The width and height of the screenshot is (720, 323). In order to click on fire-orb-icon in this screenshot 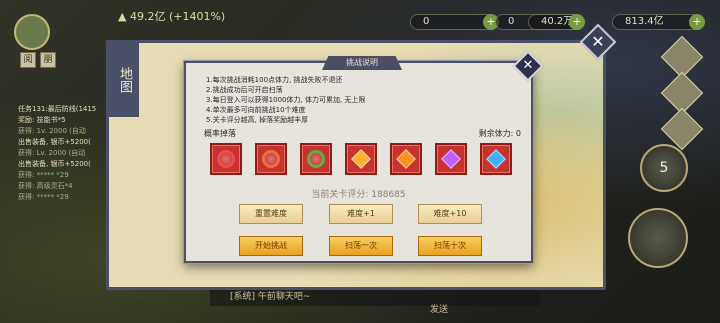, I will do `click(226, 159)`.